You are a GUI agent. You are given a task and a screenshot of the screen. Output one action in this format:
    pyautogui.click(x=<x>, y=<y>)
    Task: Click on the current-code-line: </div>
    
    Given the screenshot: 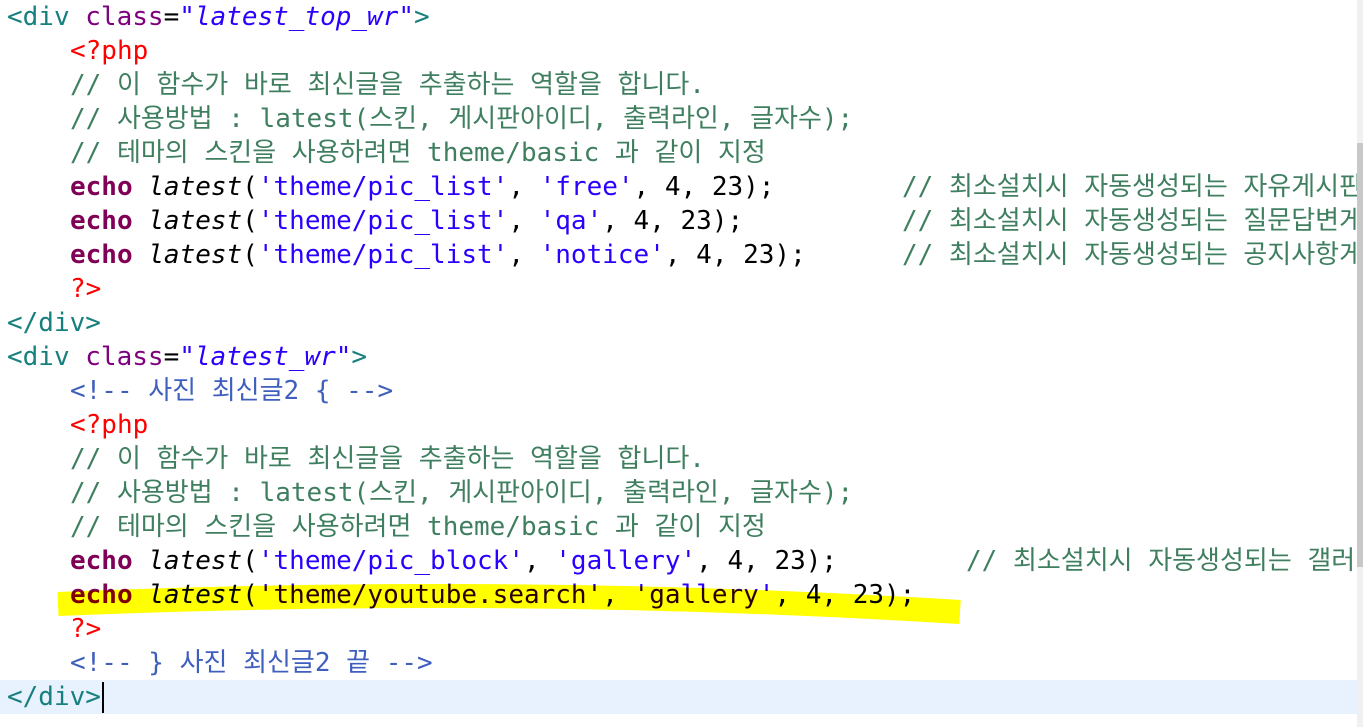 What is the action you would take?
    pyautogui.click(x=678, y=697)
    